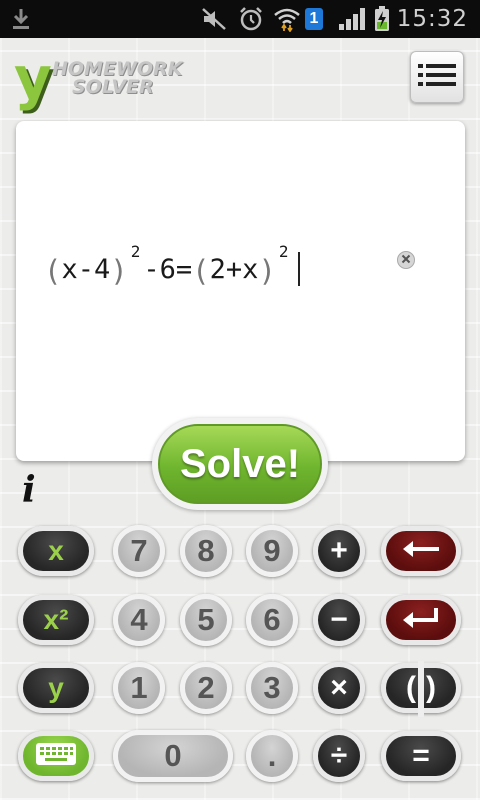 The image size is (480, 800). Describe the element at coordinates (287, 19) in the screenshot. I see `wifi-icon` at that location.